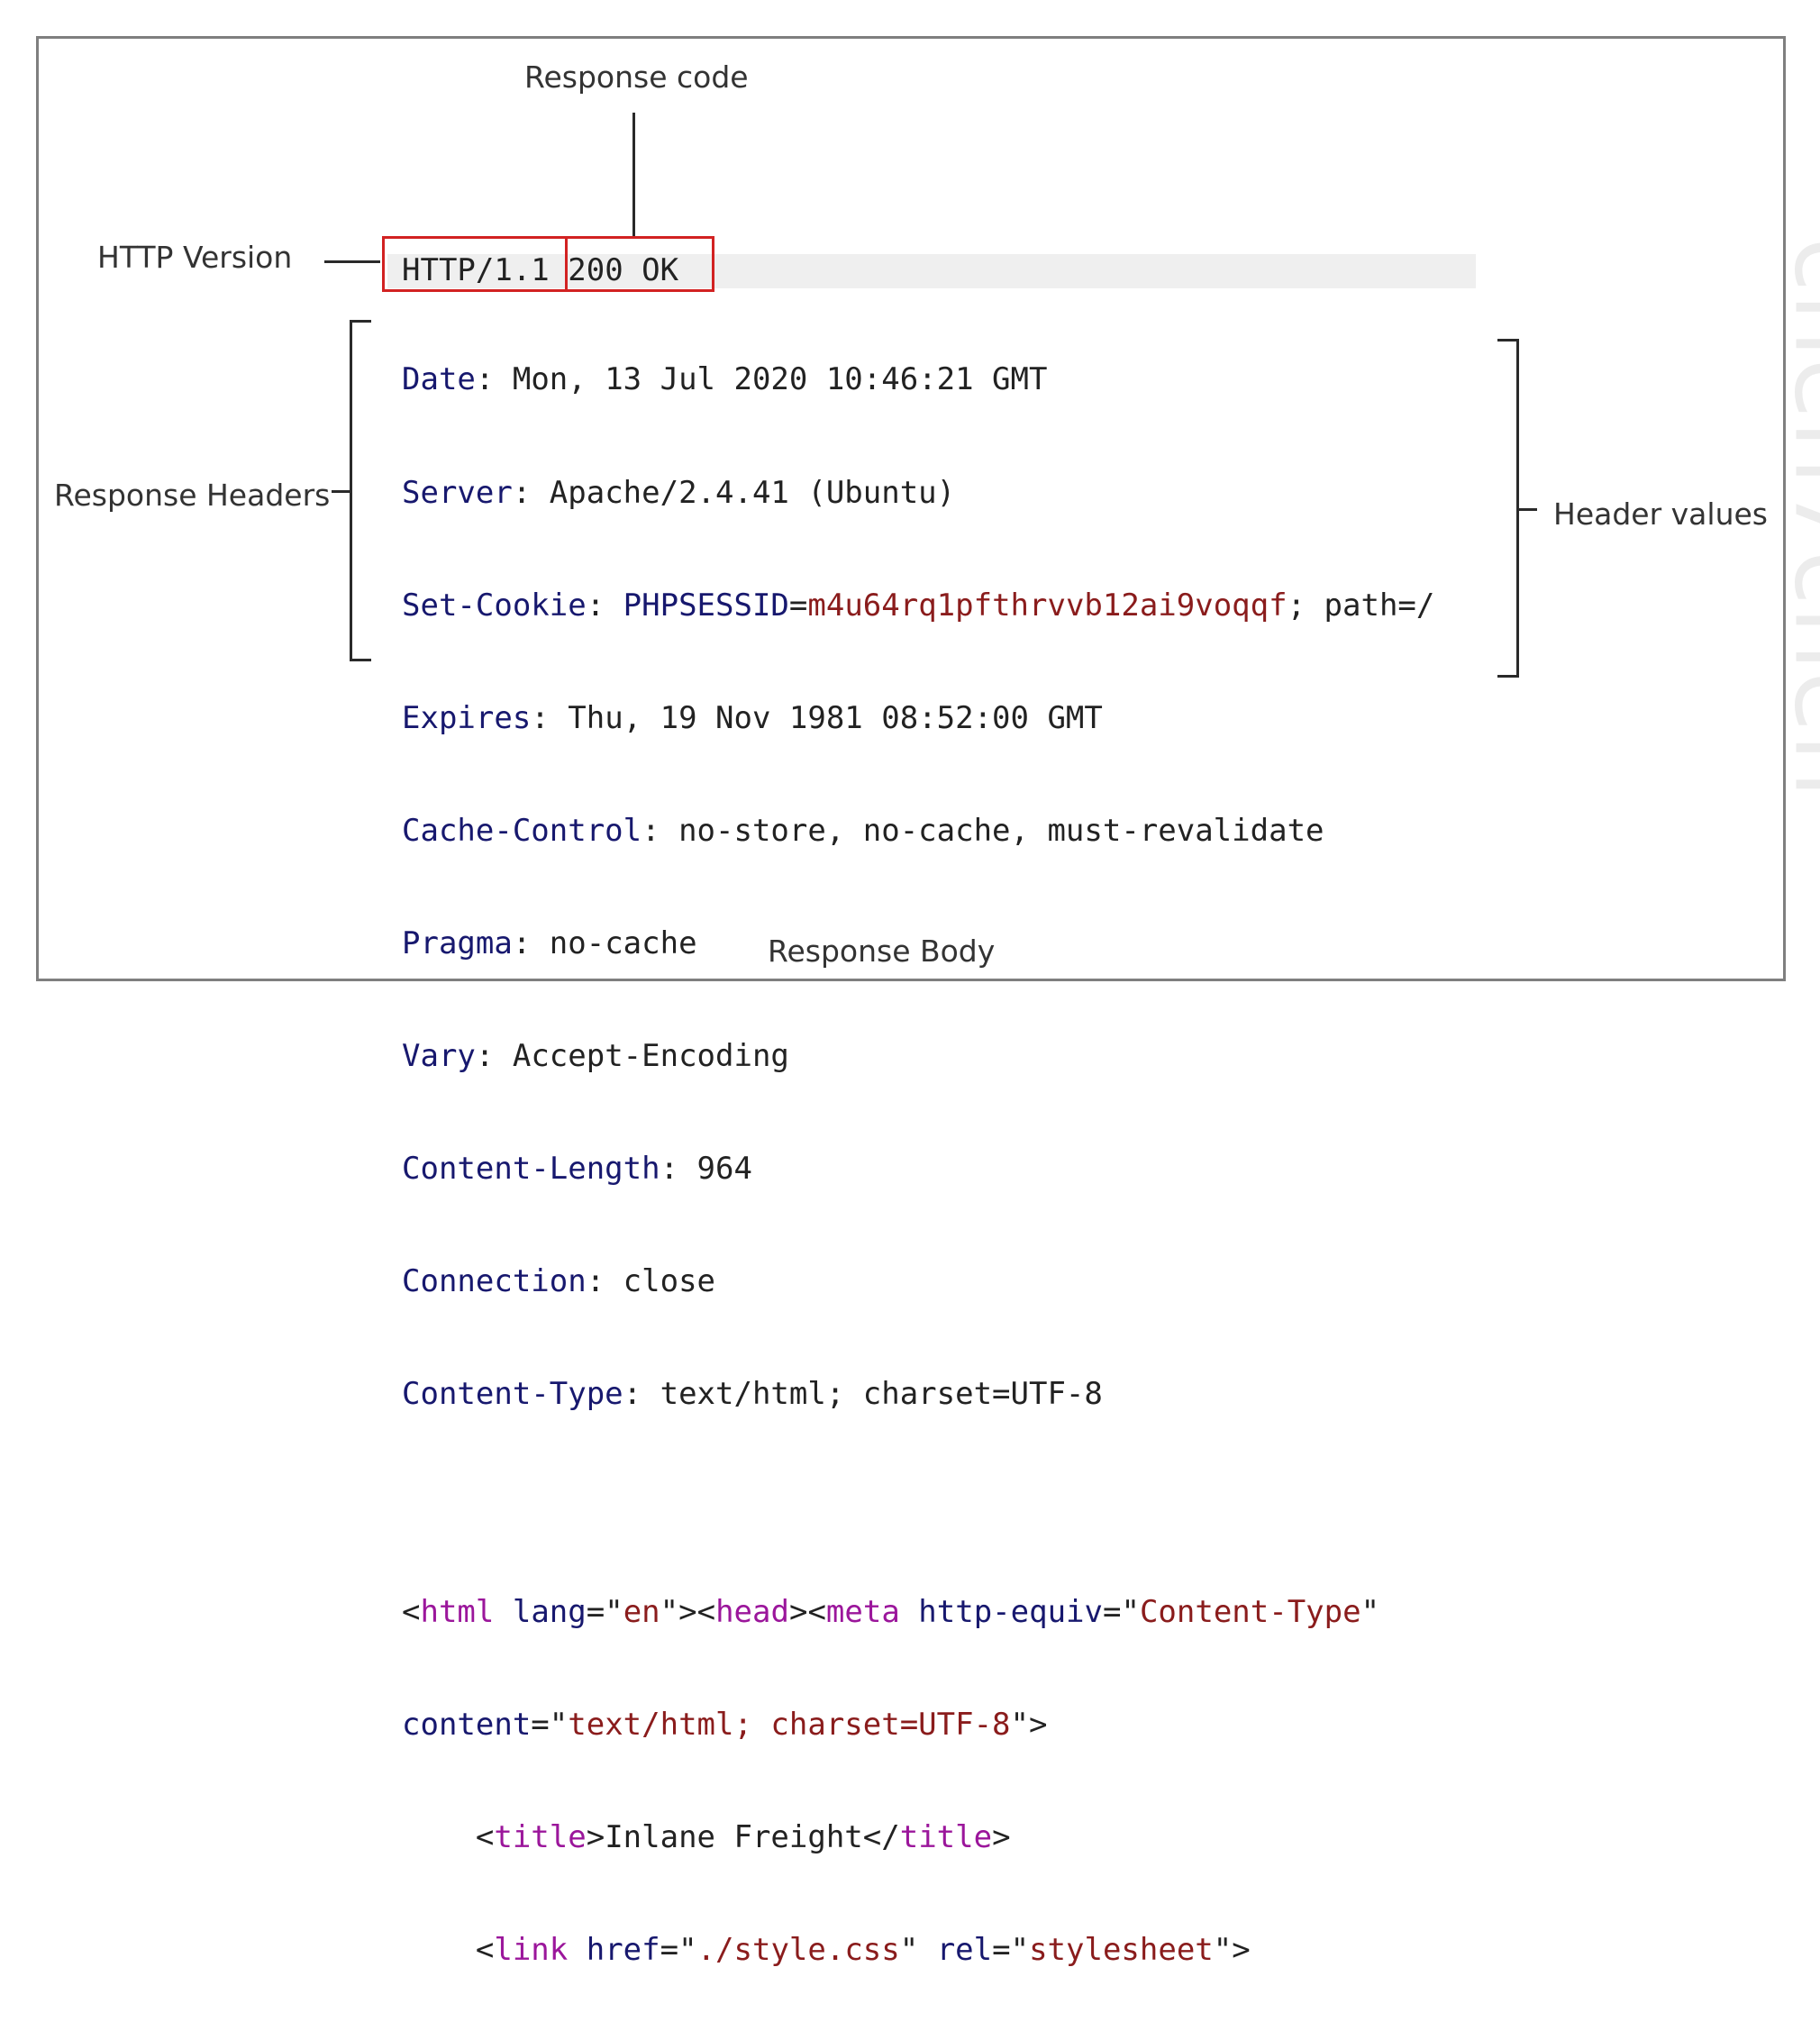 The width and height of the screenshot is (1820, 2031). I want to click on header-name: Cache-Control, so click(522, 830).